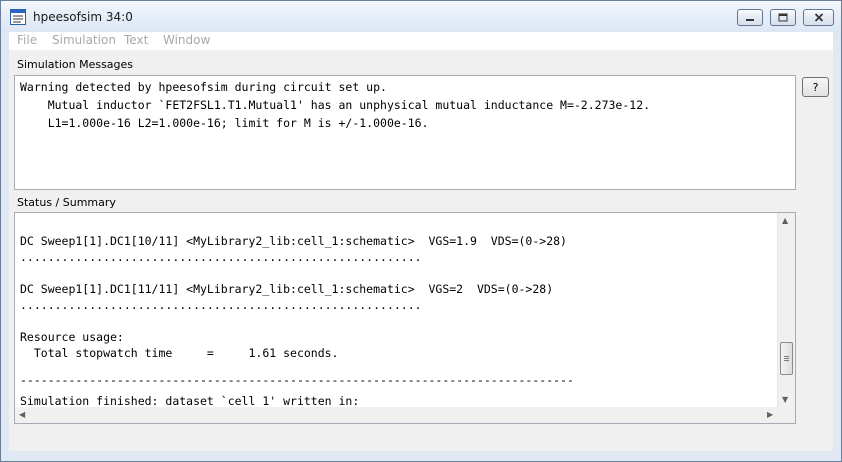 This screenshot has height=462, width=842. Describe the element at coordinates (786, 310) in the screenshot. I see `vertical-scrollbar: ▲ ▼` at that location.